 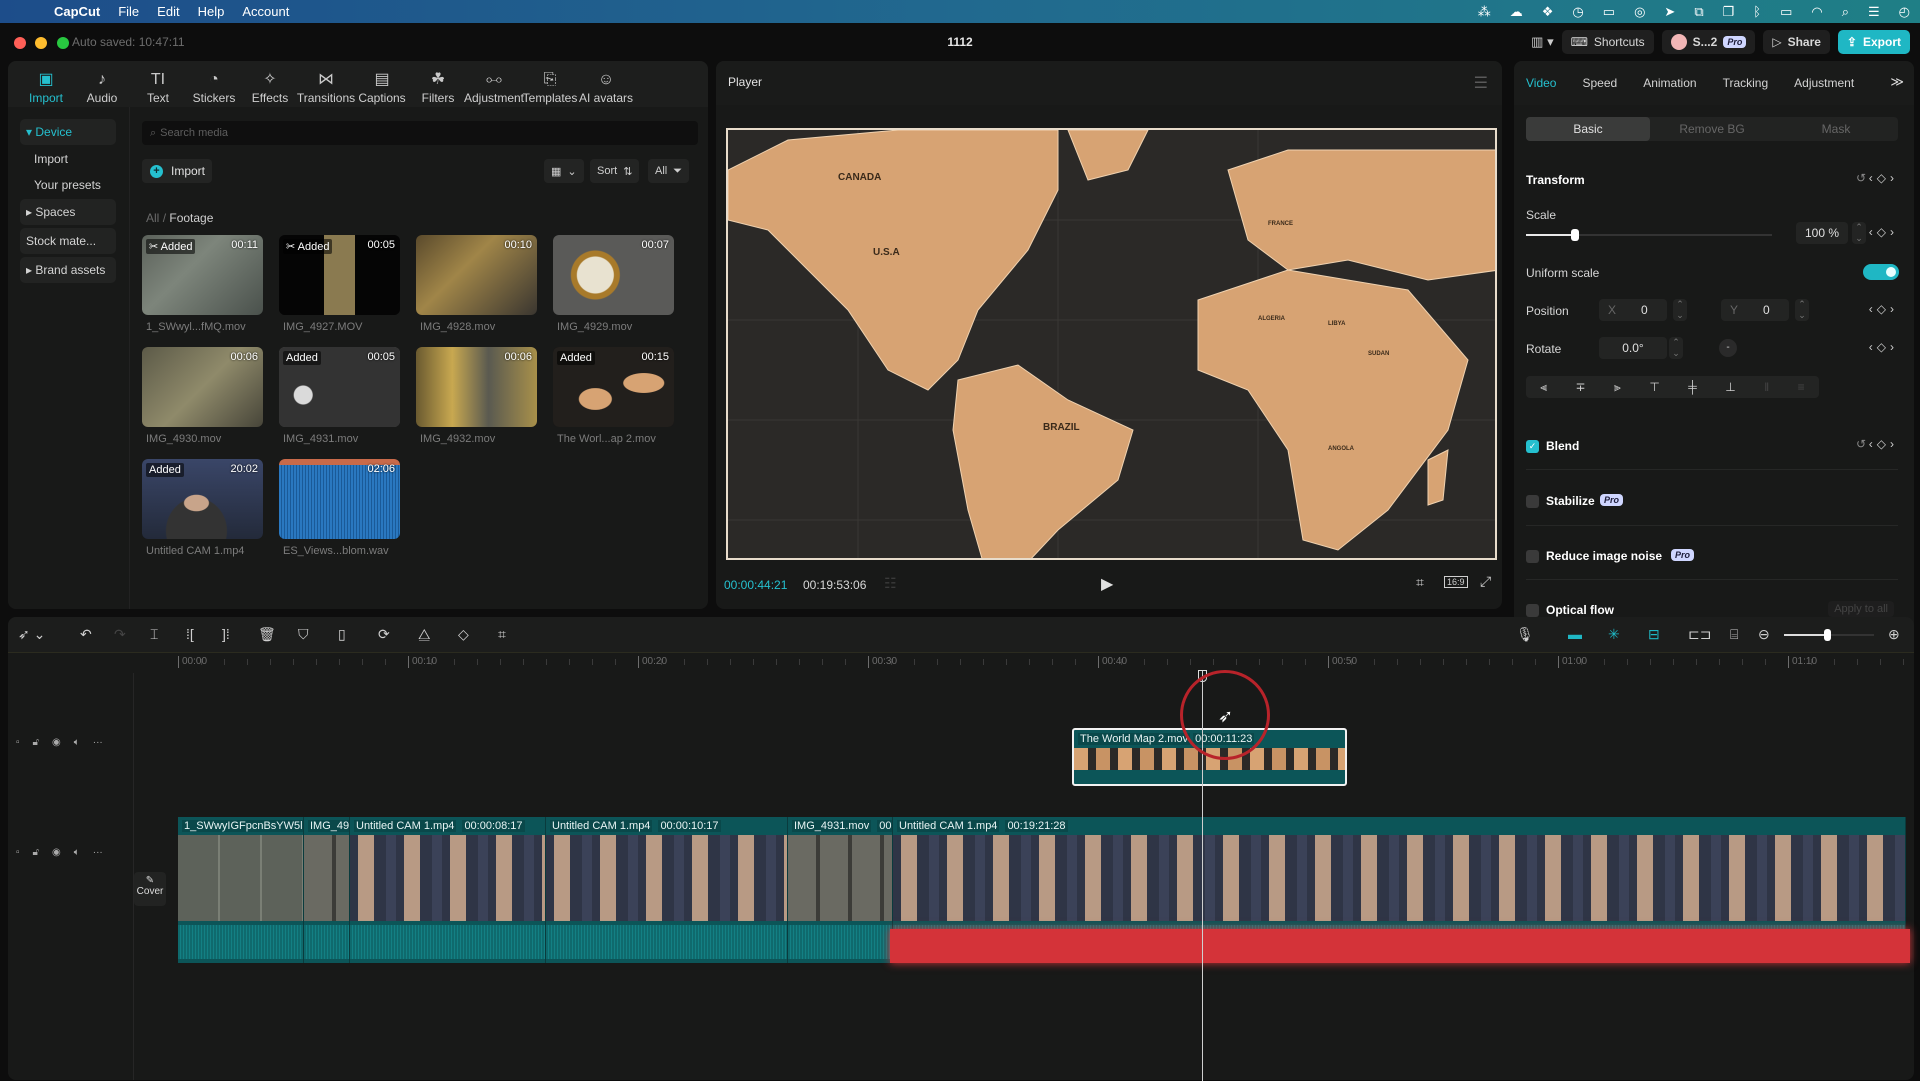 I want to click on siri-icon: ◴, so click(x=1904, y=12).